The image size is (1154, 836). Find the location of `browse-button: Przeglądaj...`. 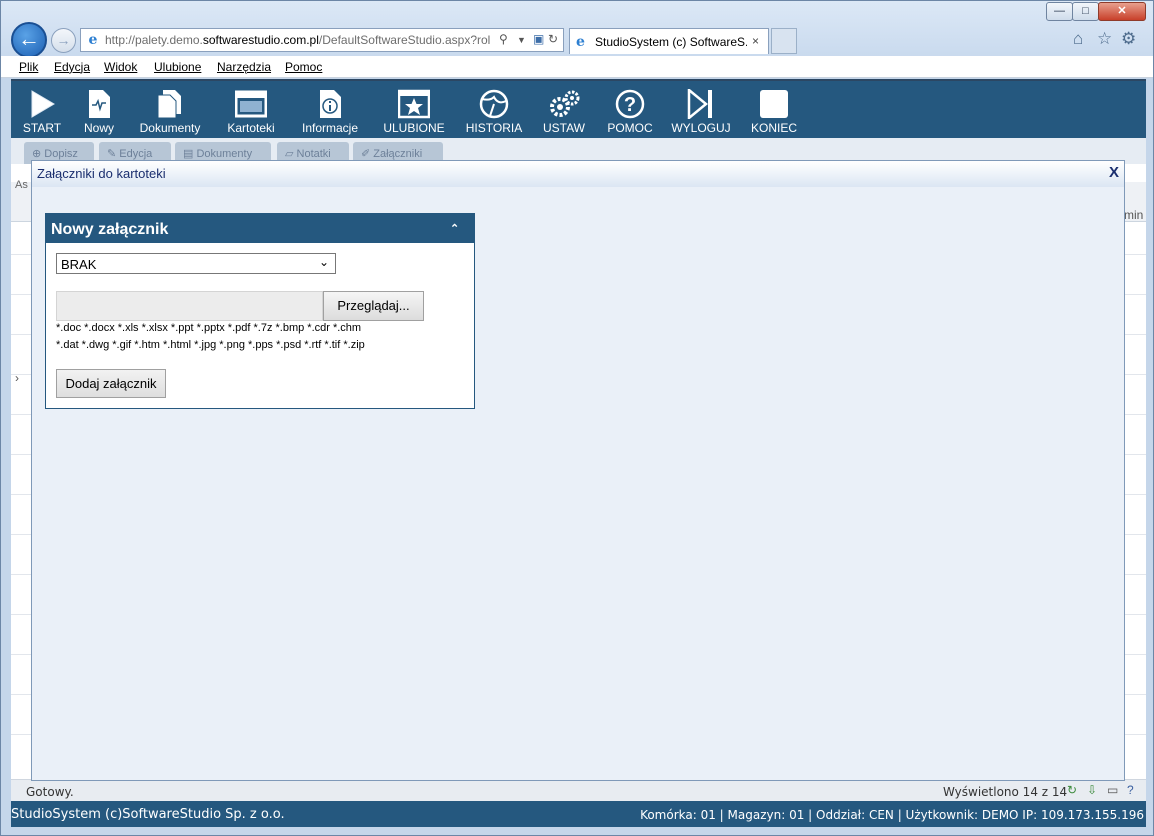

browse-button: Przeglądaj... is located at coordinates (373, 306).